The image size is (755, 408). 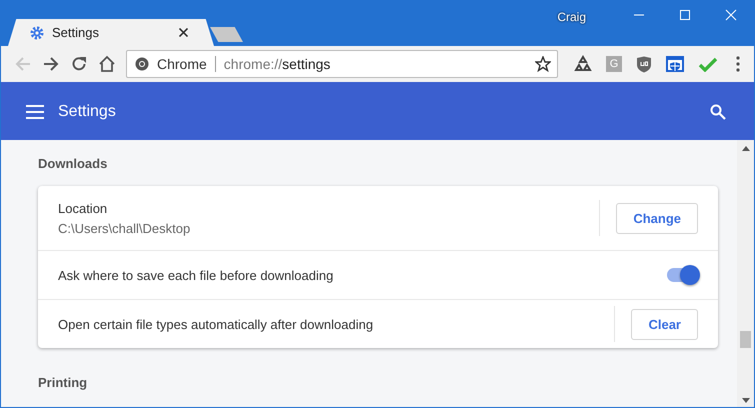 What do you see at coordinates (111, 32) in the screenshot?
I see `browser-tab: Settings` at bounding box center [111, 32].